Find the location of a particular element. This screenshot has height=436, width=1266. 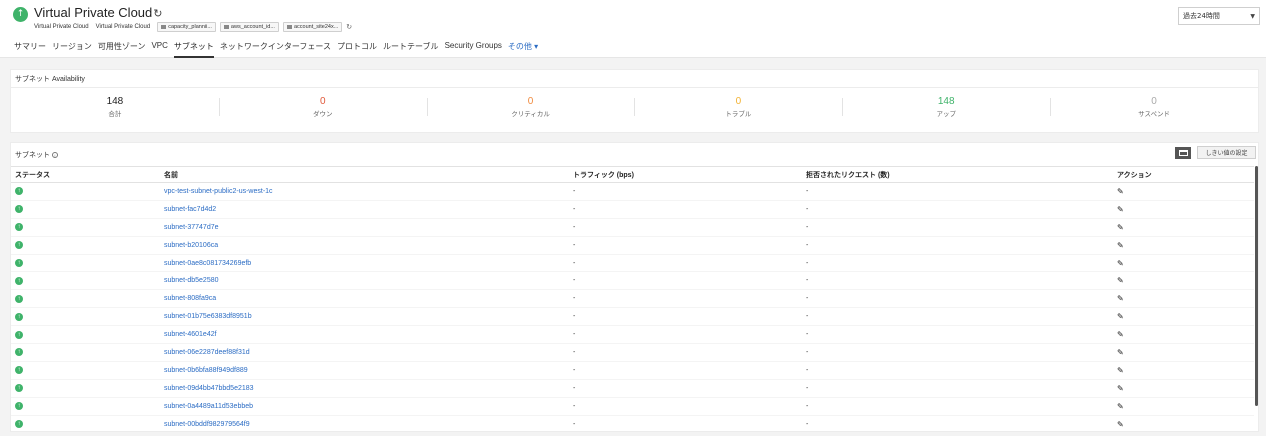

info-icon: i is located at coordinates (55, 155).